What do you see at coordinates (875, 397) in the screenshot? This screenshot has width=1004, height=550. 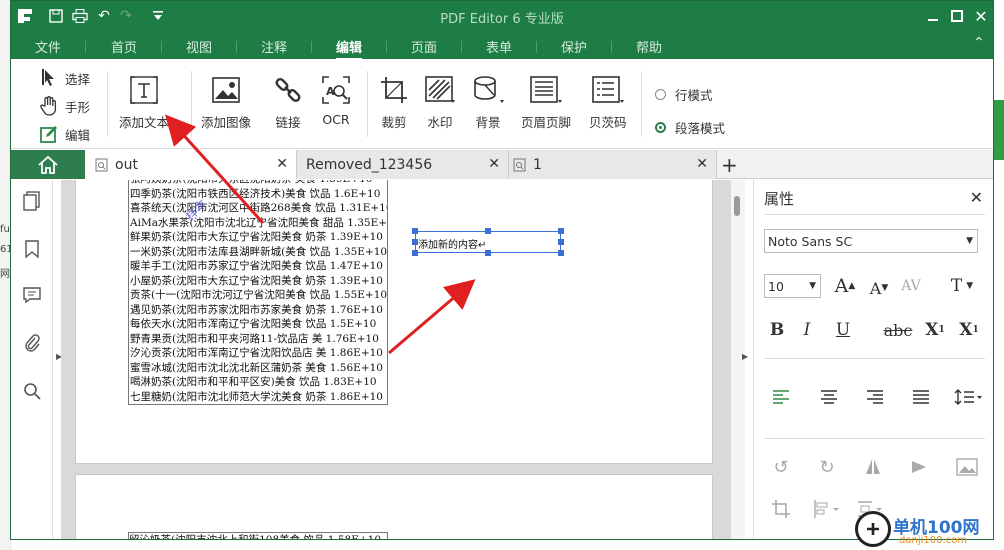 I see `align-right-icon` at bounding box center [875, 397].